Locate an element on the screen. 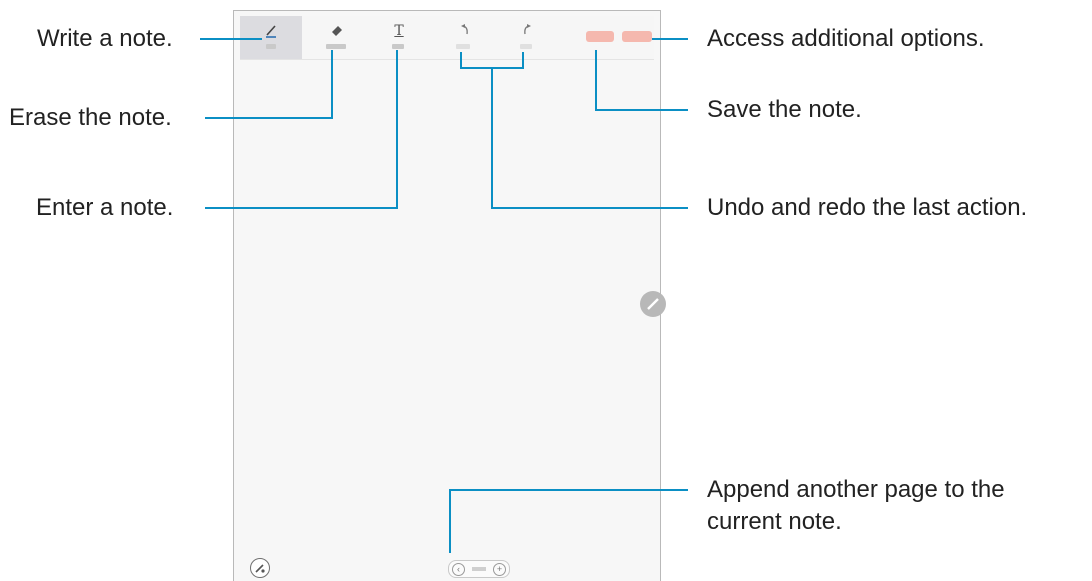  enter-callout: Enter a note. is located at coordinates (105, 207).